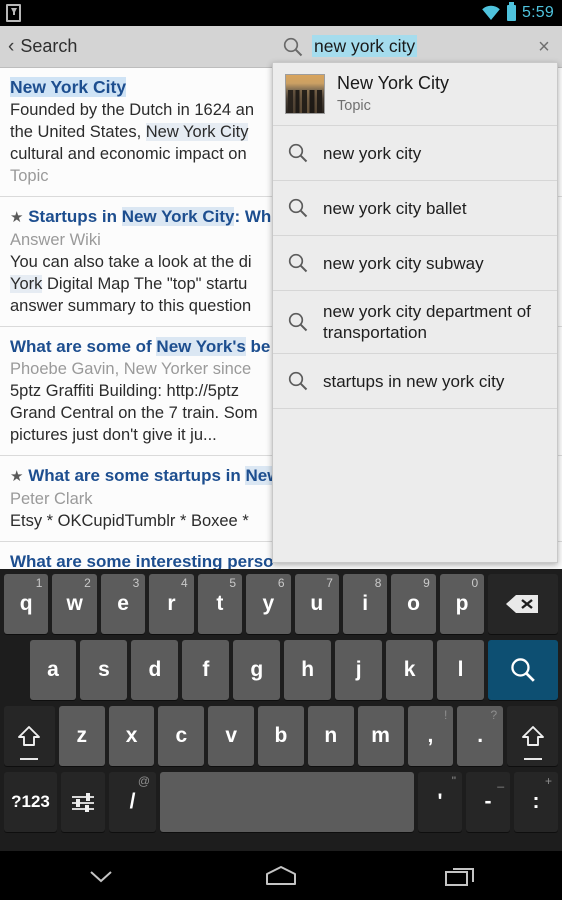 This screenshot has height=900, width=562. What do you see at coordinates (538, 12) in the screenshot?
I see `status-bar-clock: 5:59` at bounding box center [538, 12].